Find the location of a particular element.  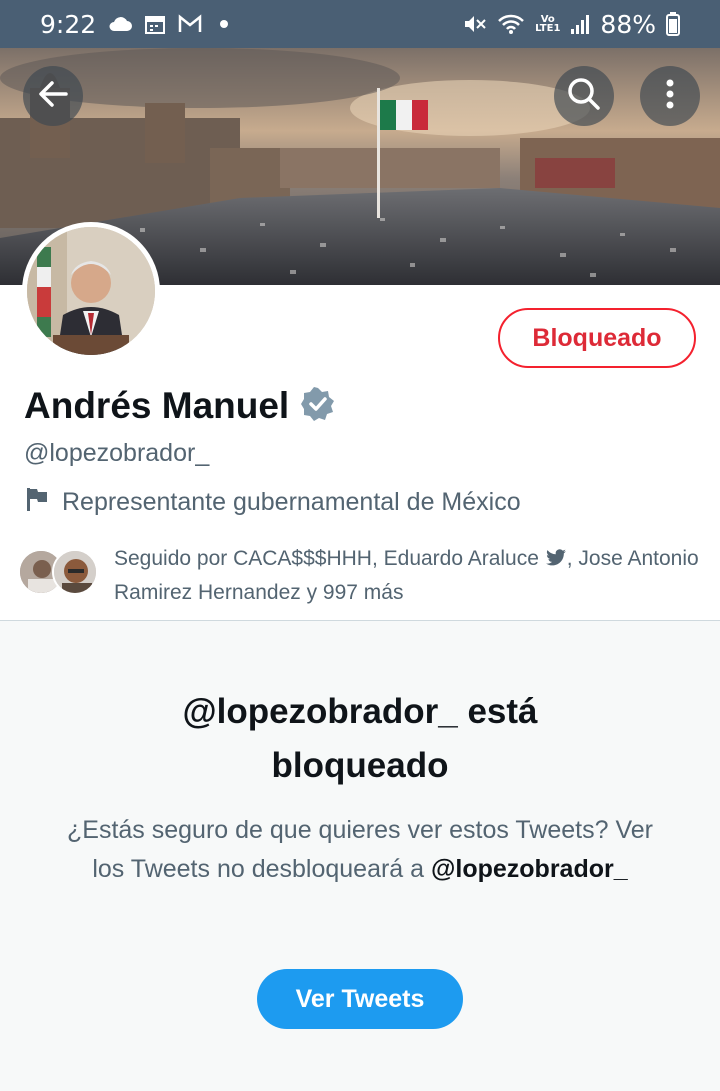

back-button is located at coordinates (53, 96).